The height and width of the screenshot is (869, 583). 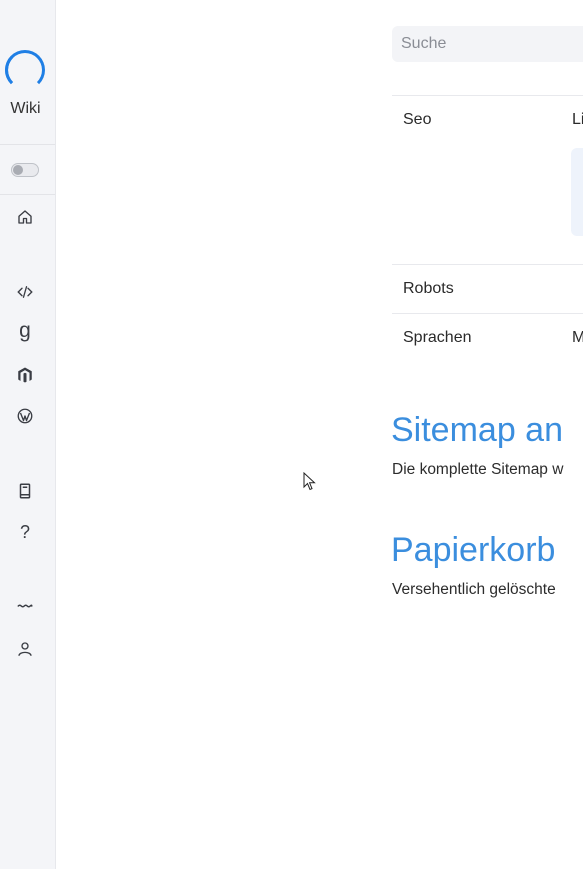 I want to click on wordpress-icon, so click(x=25, y=416).